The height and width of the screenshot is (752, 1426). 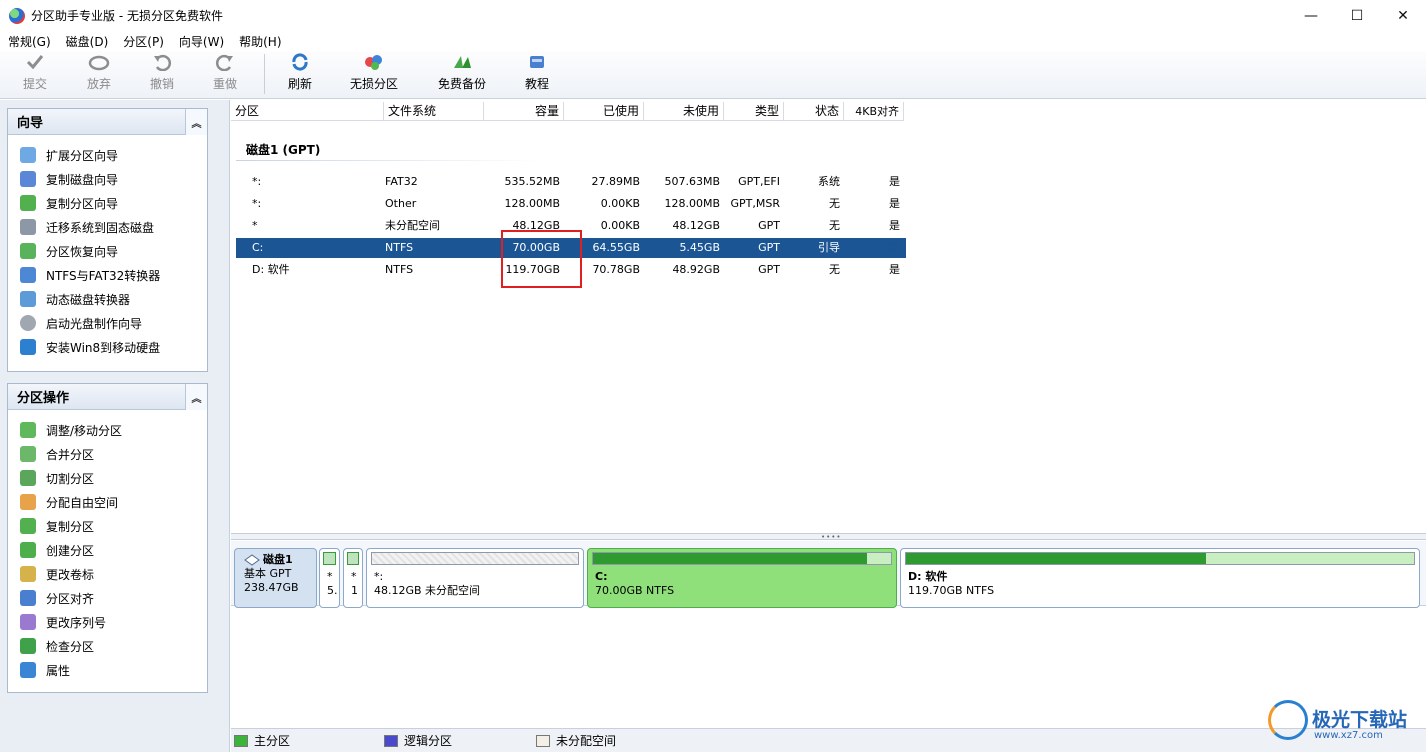 I want to click on cell-partition: *, so click(x=255, y=225).